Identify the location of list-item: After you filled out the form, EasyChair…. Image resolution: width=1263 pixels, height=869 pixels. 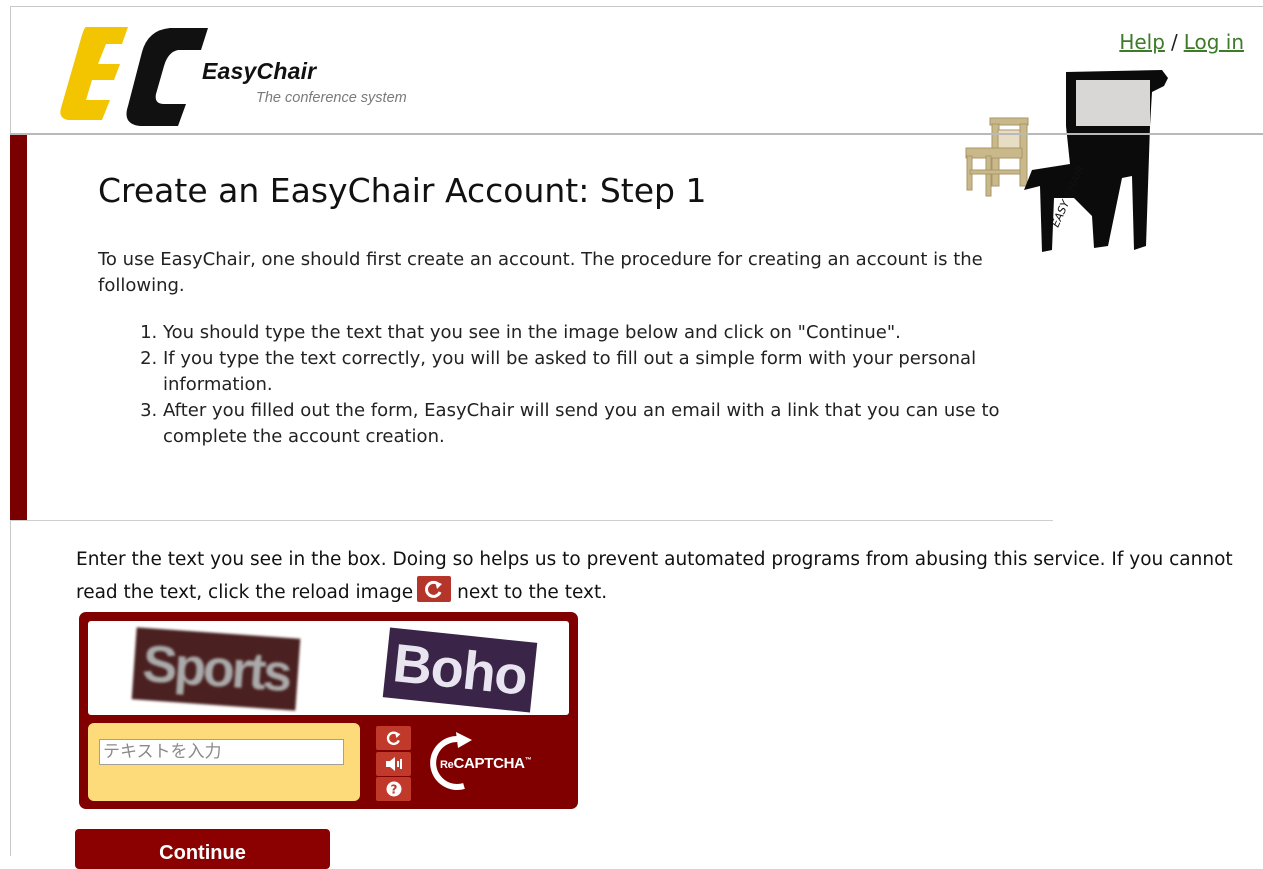
(598, 424).